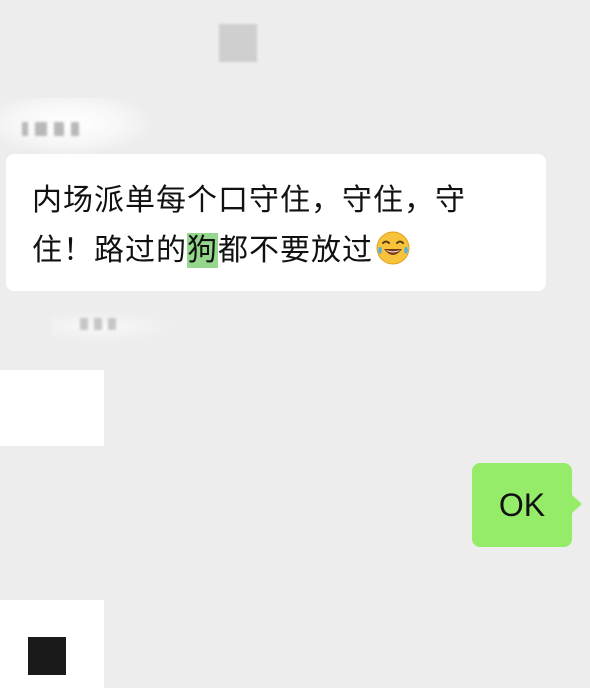  What do you see at coordinates (47, 656) in the screenshot?
I see `redacted-avatar` at bounding box center [47, 656].